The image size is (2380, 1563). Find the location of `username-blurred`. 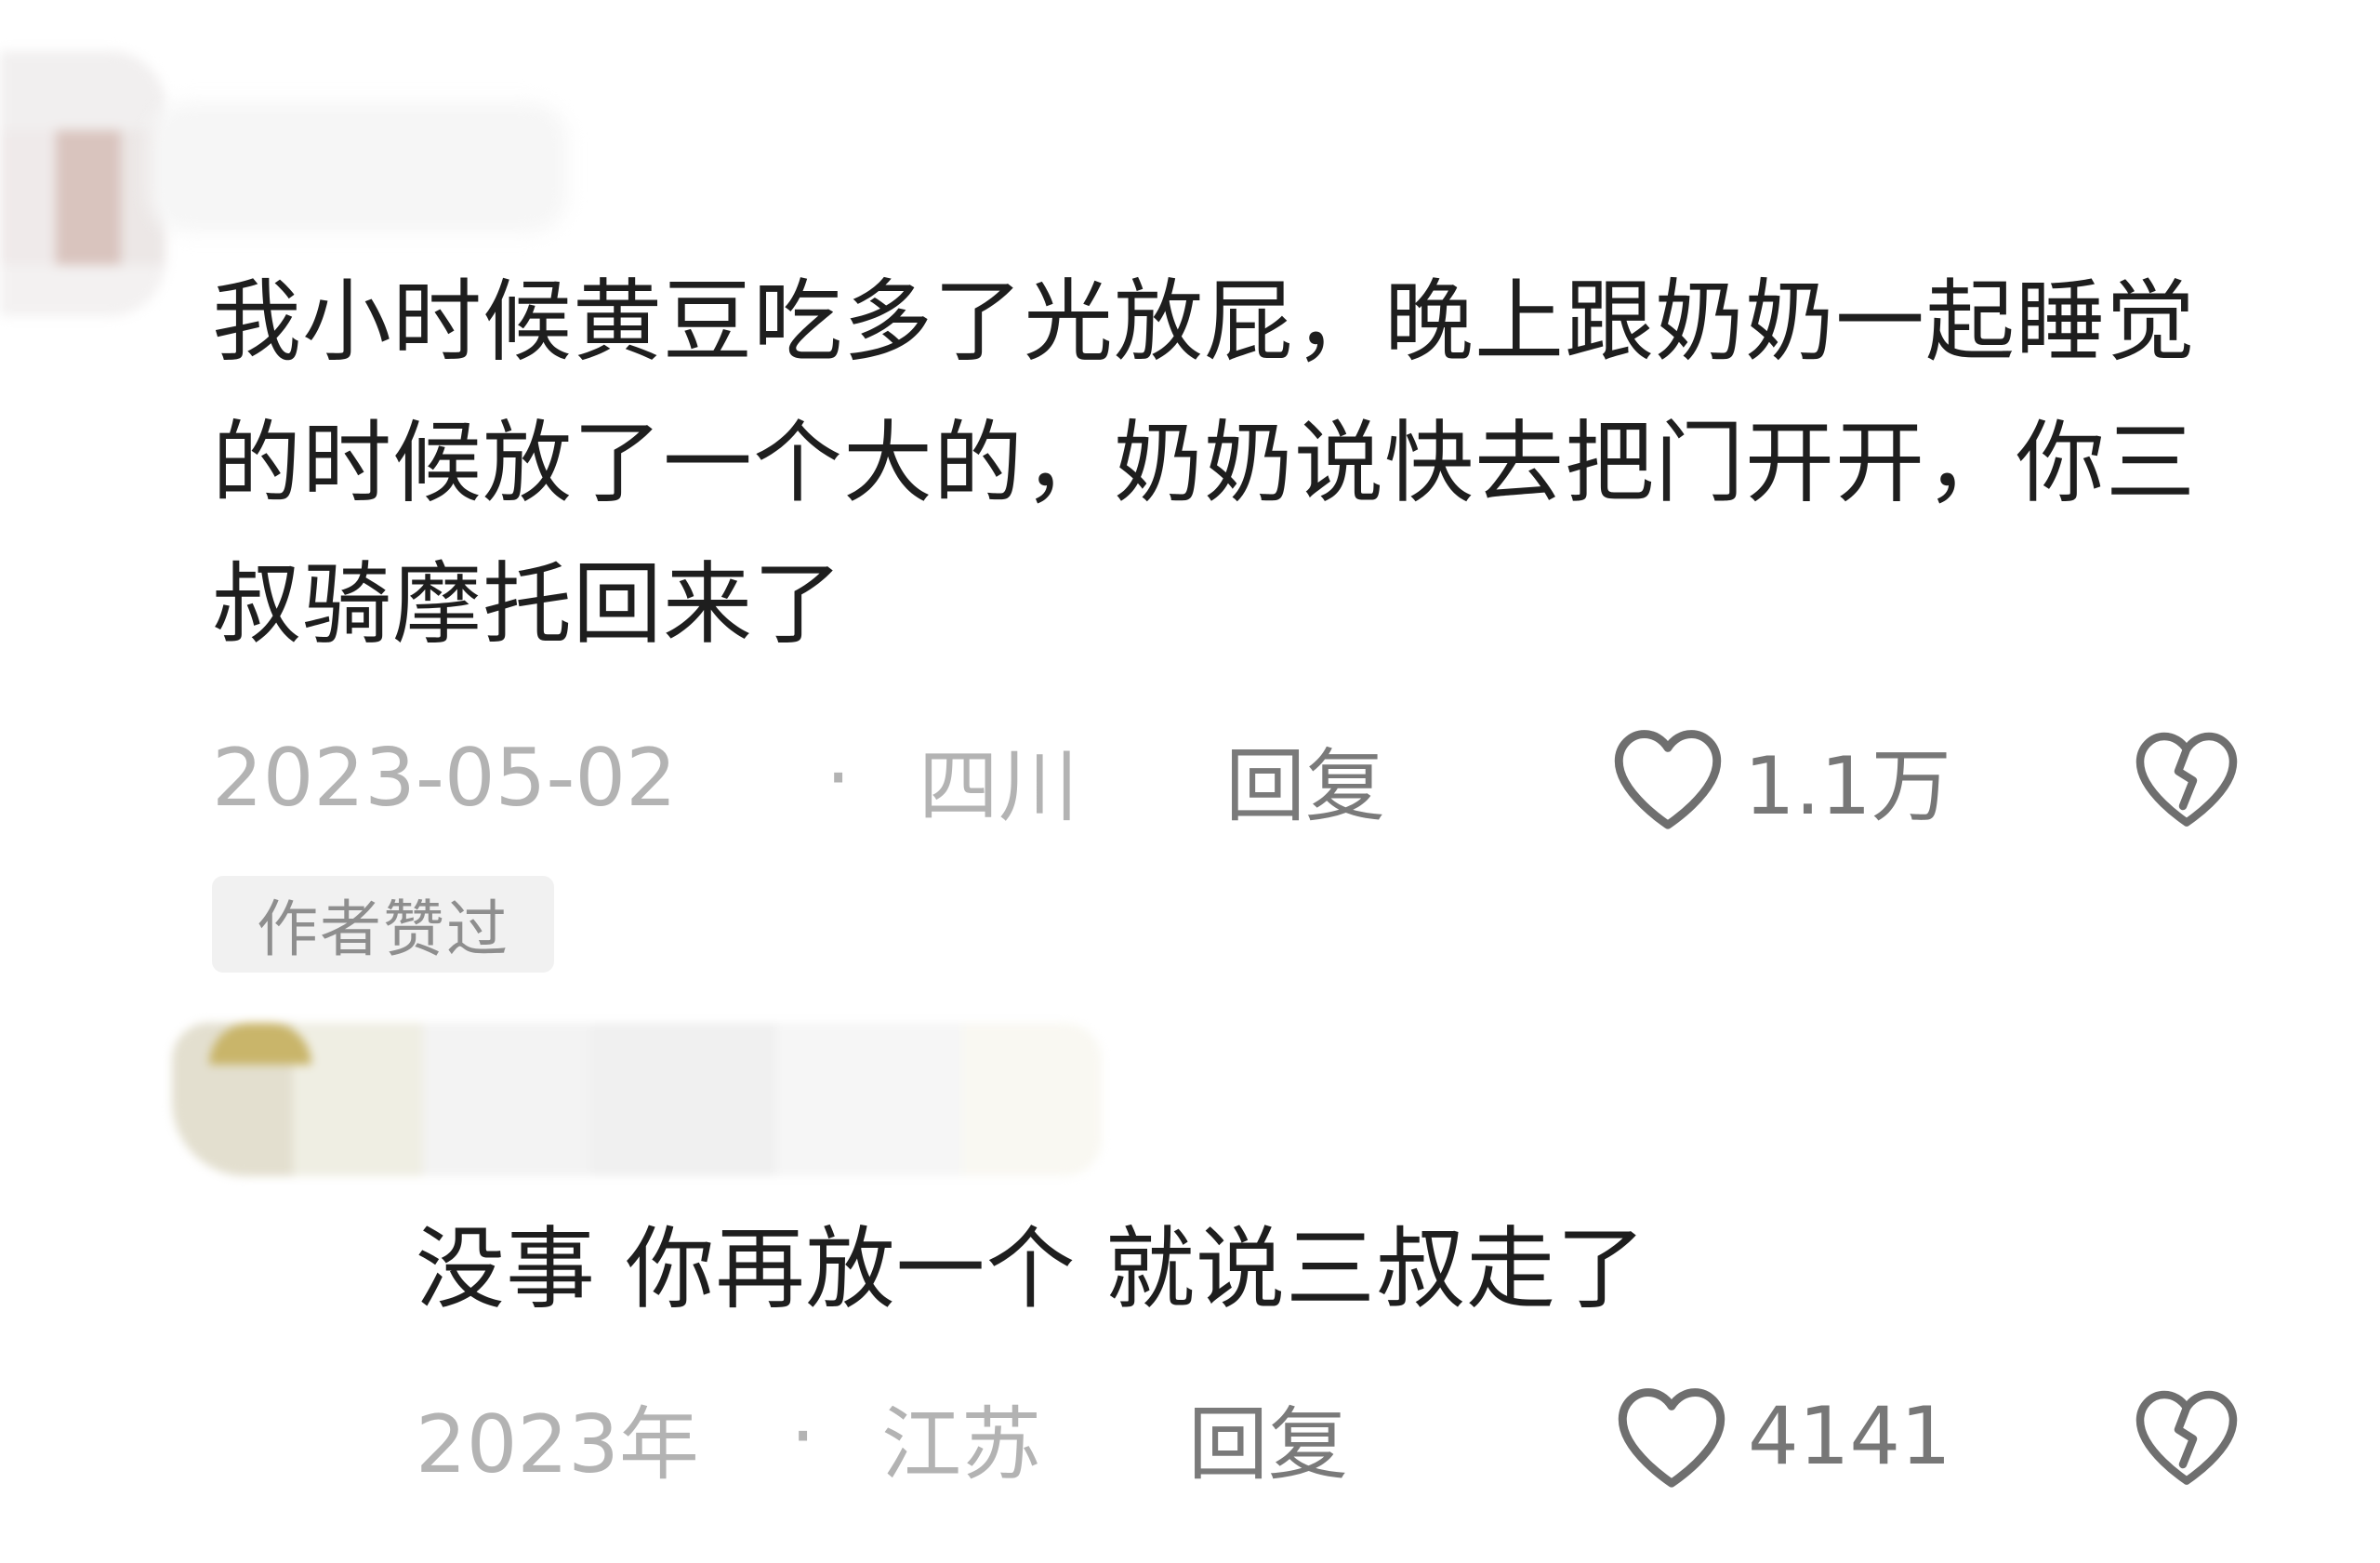

username-blurred is located at coordinates (358, 167).